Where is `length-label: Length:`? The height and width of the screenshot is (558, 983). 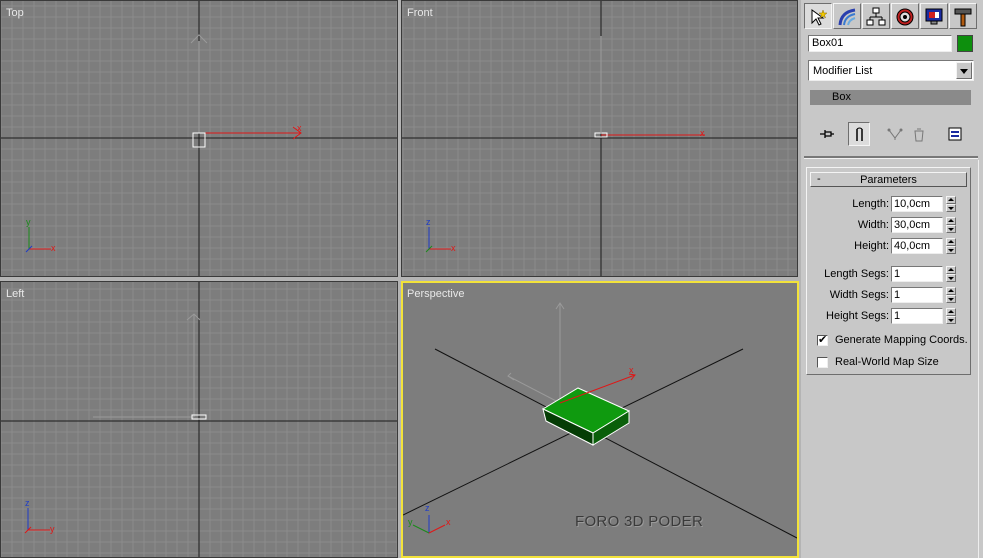 length-label: Length: is located at coordinates (870, 204).